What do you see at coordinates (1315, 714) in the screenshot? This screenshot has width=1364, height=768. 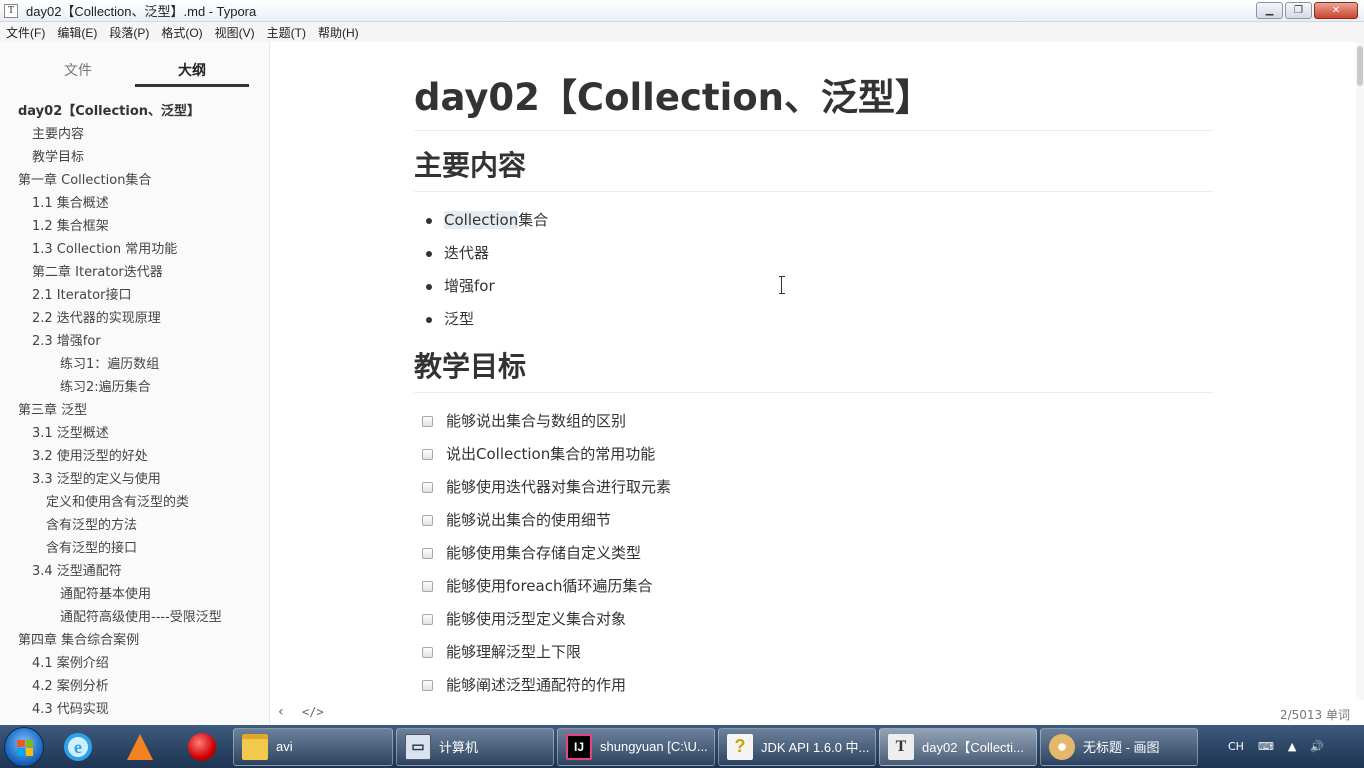 I see `word-count: 2/5013 单词` at bounding box center [1315, 714].